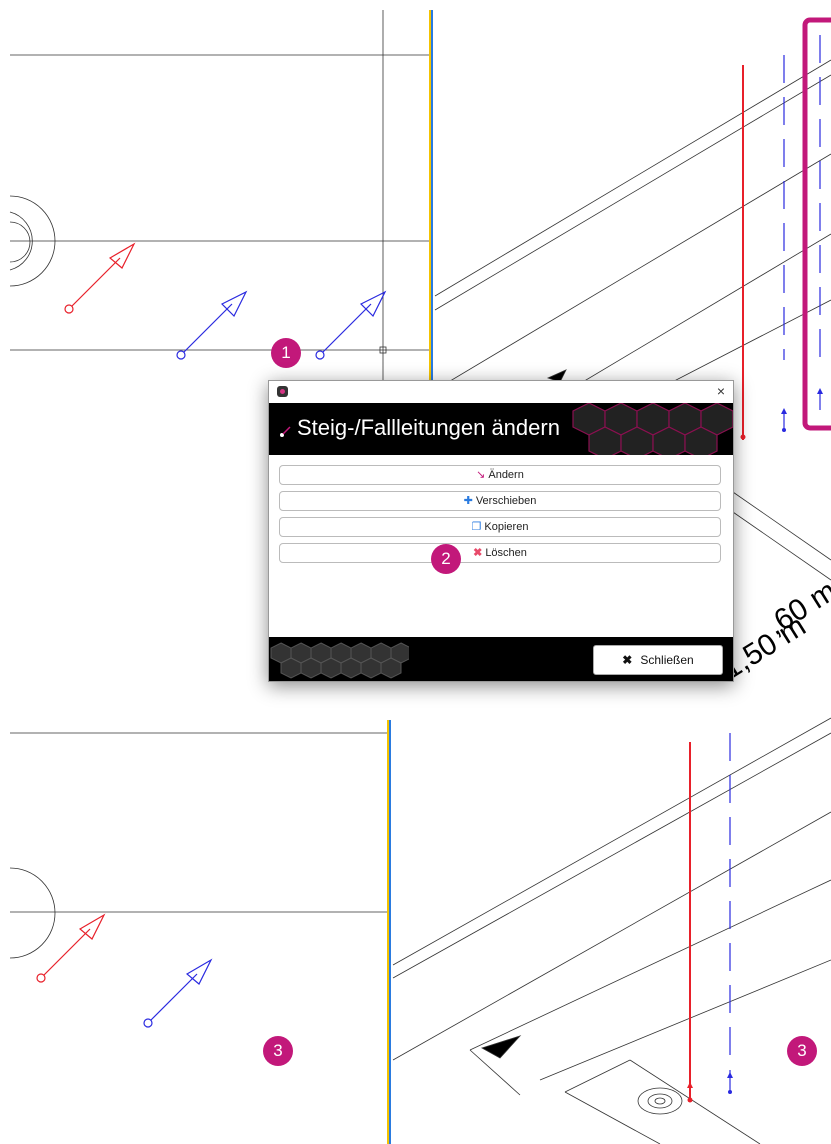 The image size is (831, 1144). What do you see at coordinates (446, 559) in the screenshot?
I see `callout-2: 2` at bounding box center [446, 559].